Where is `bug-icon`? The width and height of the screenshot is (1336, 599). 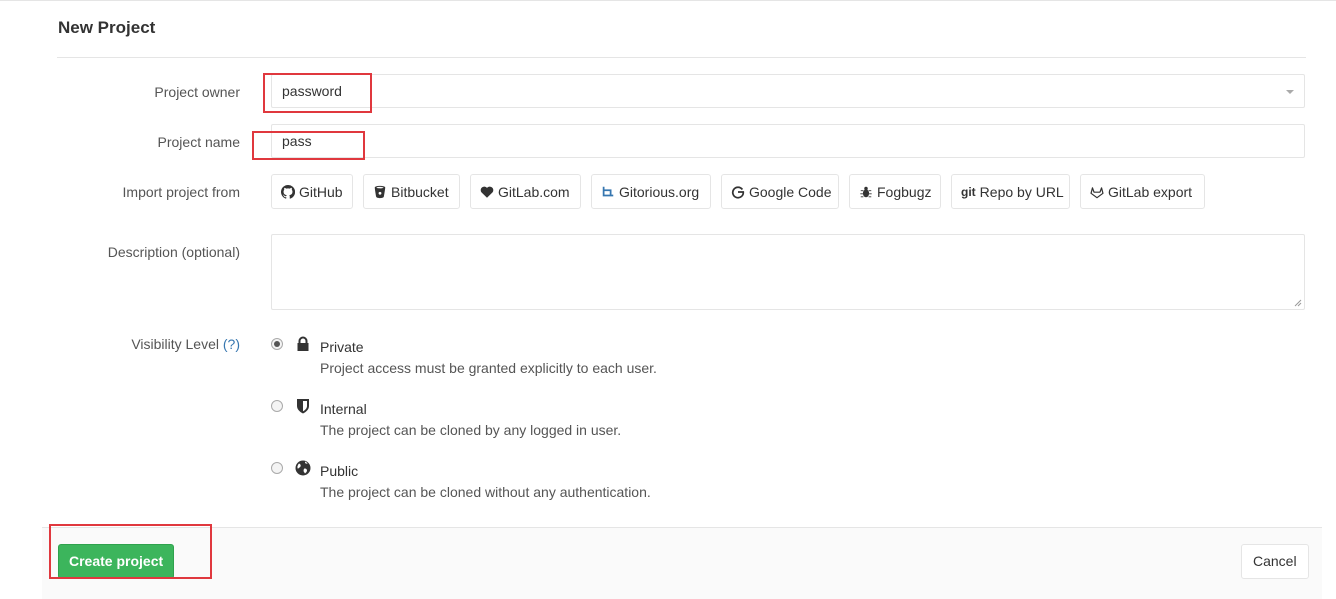
bug-icon is located at coordinates (866, 191).